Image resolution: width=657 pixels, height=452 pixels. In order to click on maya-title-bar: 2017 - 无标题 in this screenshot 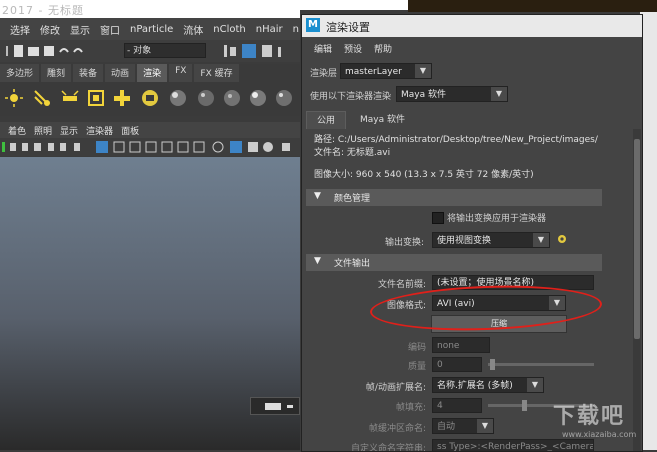, I will do `click(150, 9)`.